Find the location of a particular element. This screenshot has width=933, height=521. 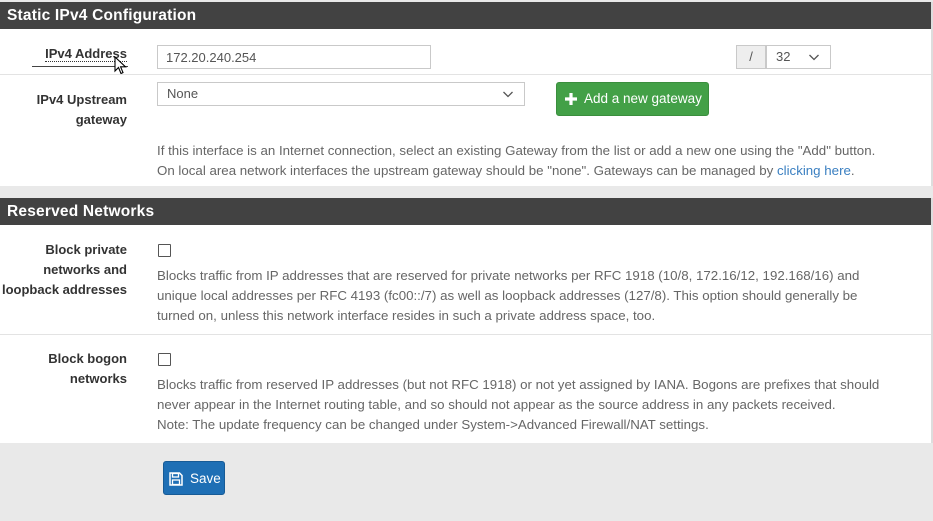

reserved-networks-heading: Reserved Networks is located at coordinates (465, 211).